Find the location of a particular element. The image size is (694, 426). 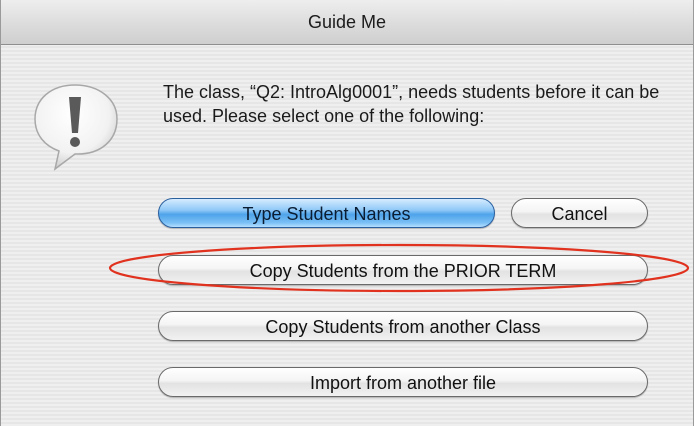

type-student-names-button: Type Student Names is located at coordinates (326, 213).